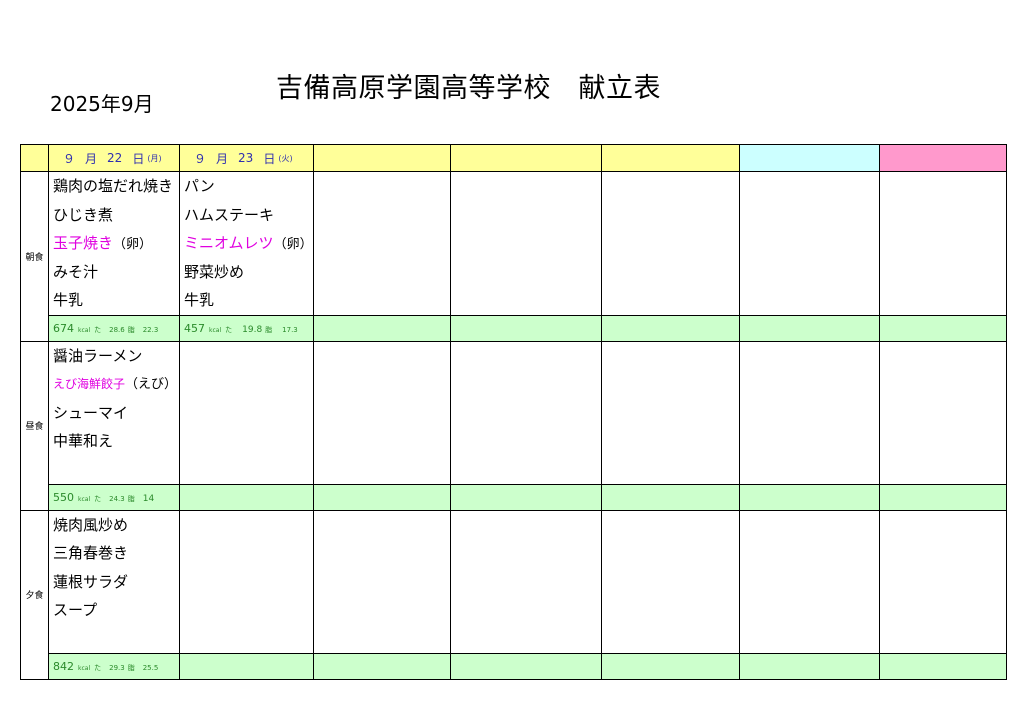 The width and height of the screenshot is (1024, 724). Describe the element at coordinates (98, 355) in the screenshot. I see `dish-item: 醤油ラーメン` at that location.